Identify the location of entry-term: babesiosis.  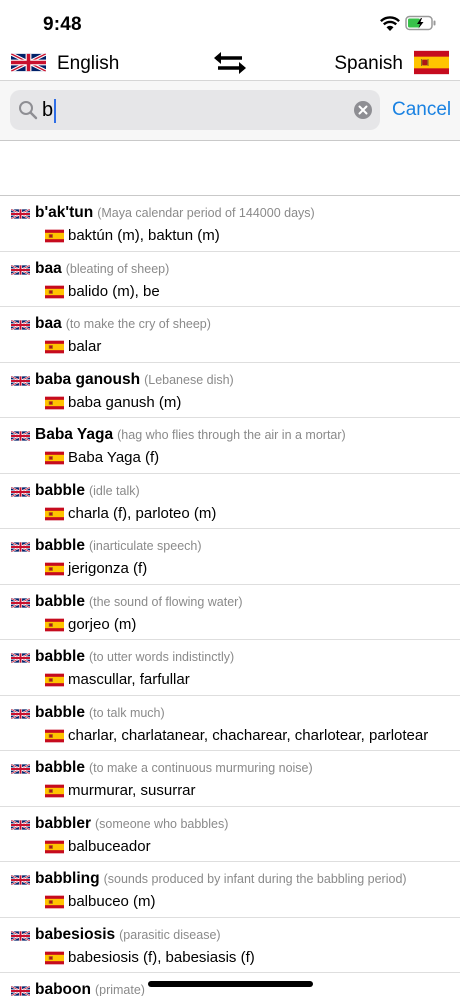
(75, 934).